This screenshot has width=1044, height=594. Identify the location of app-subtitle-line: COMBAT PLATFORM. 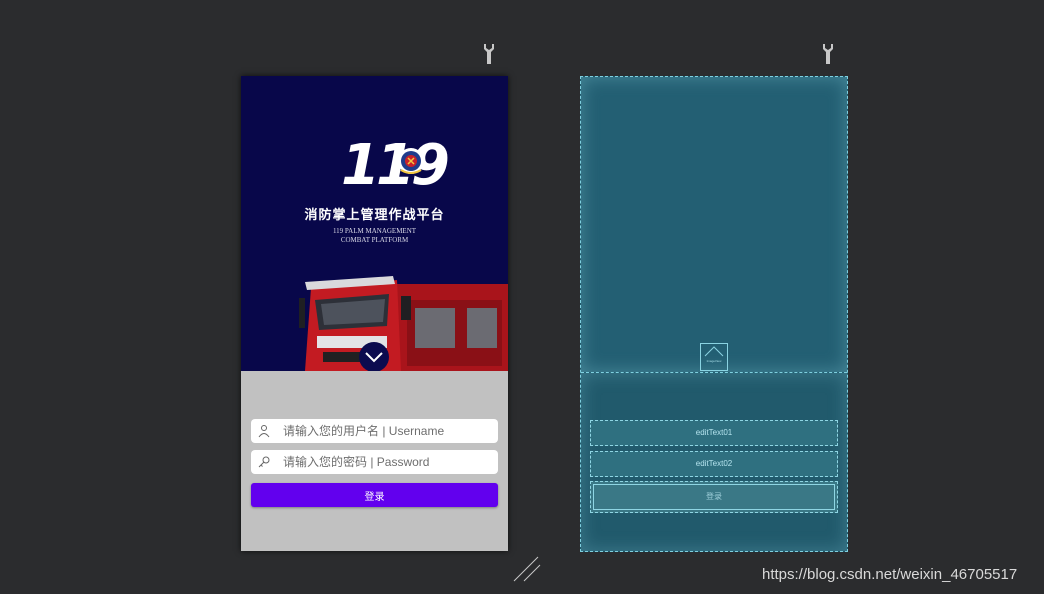
(374, 240).